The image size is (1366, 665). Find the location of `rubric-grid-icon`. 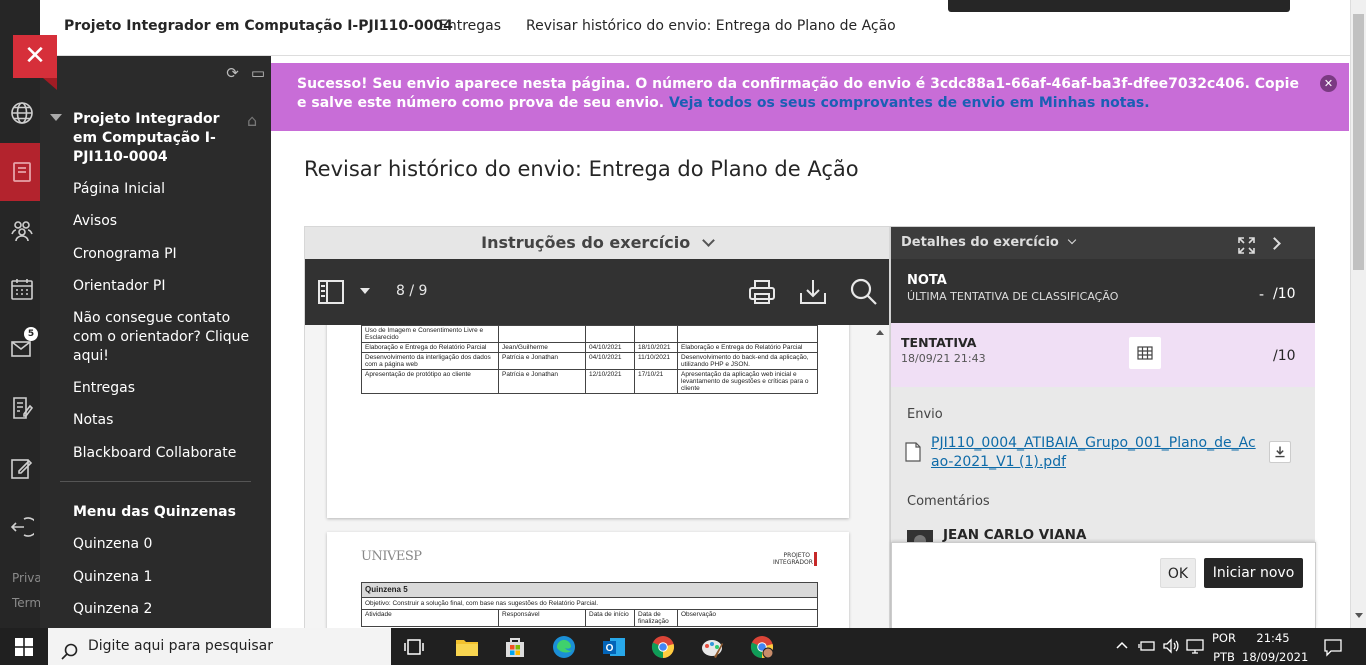

rubric-grid-icon is located at coordinates (1145, 353).